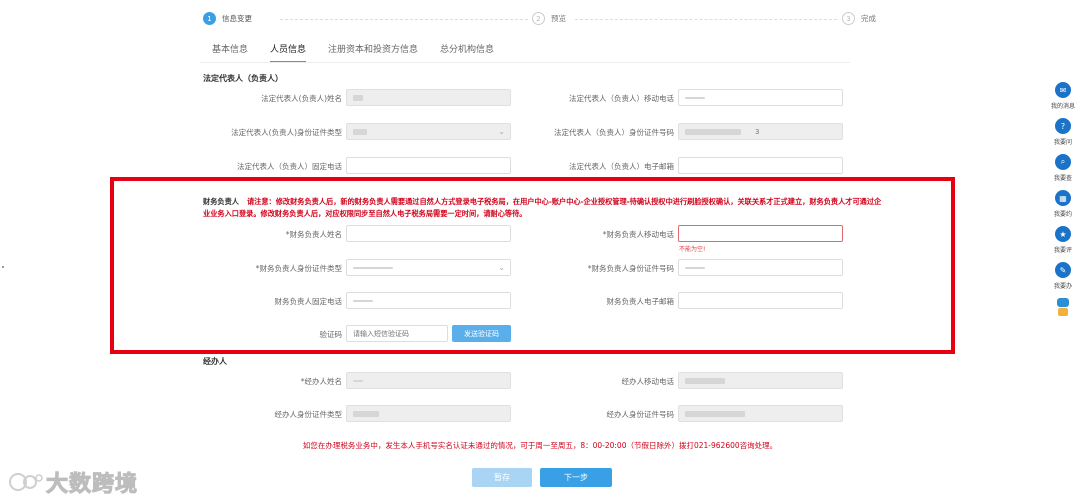 This screenshot has width=1080, height=502. What do you see at coordinates (92, 485) in the screenshot?
I see `watermark-text: 大数跨境` at bounding box center [92, 485].